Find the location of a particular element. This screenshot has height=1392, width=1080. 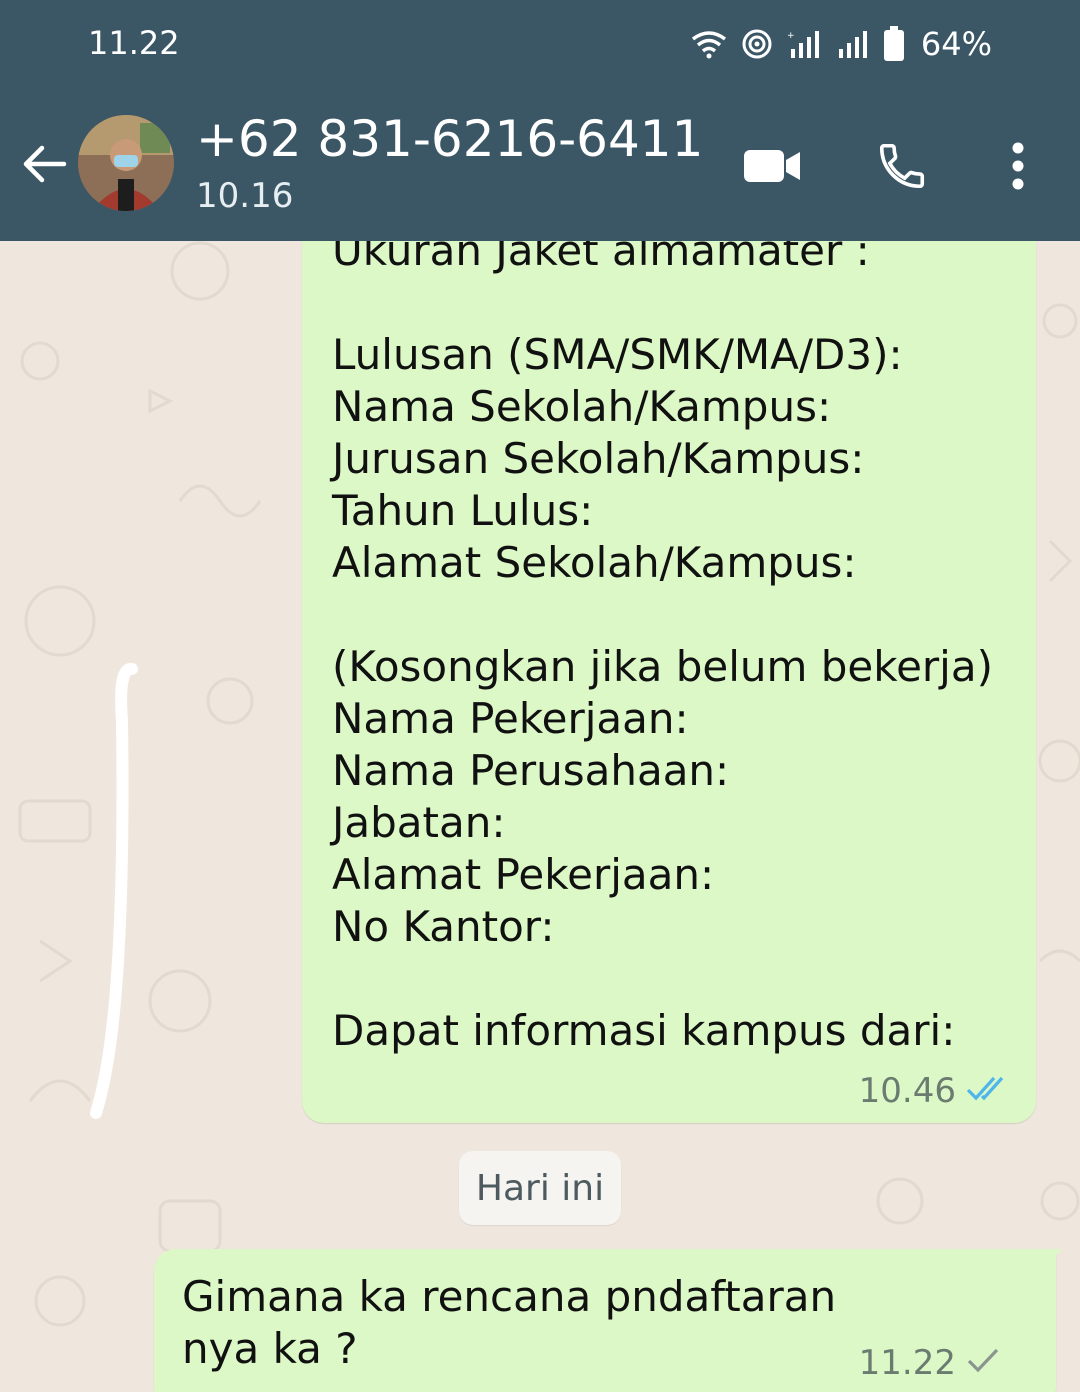

date-separator: Hari ini is located at coordinates (540, 1188).